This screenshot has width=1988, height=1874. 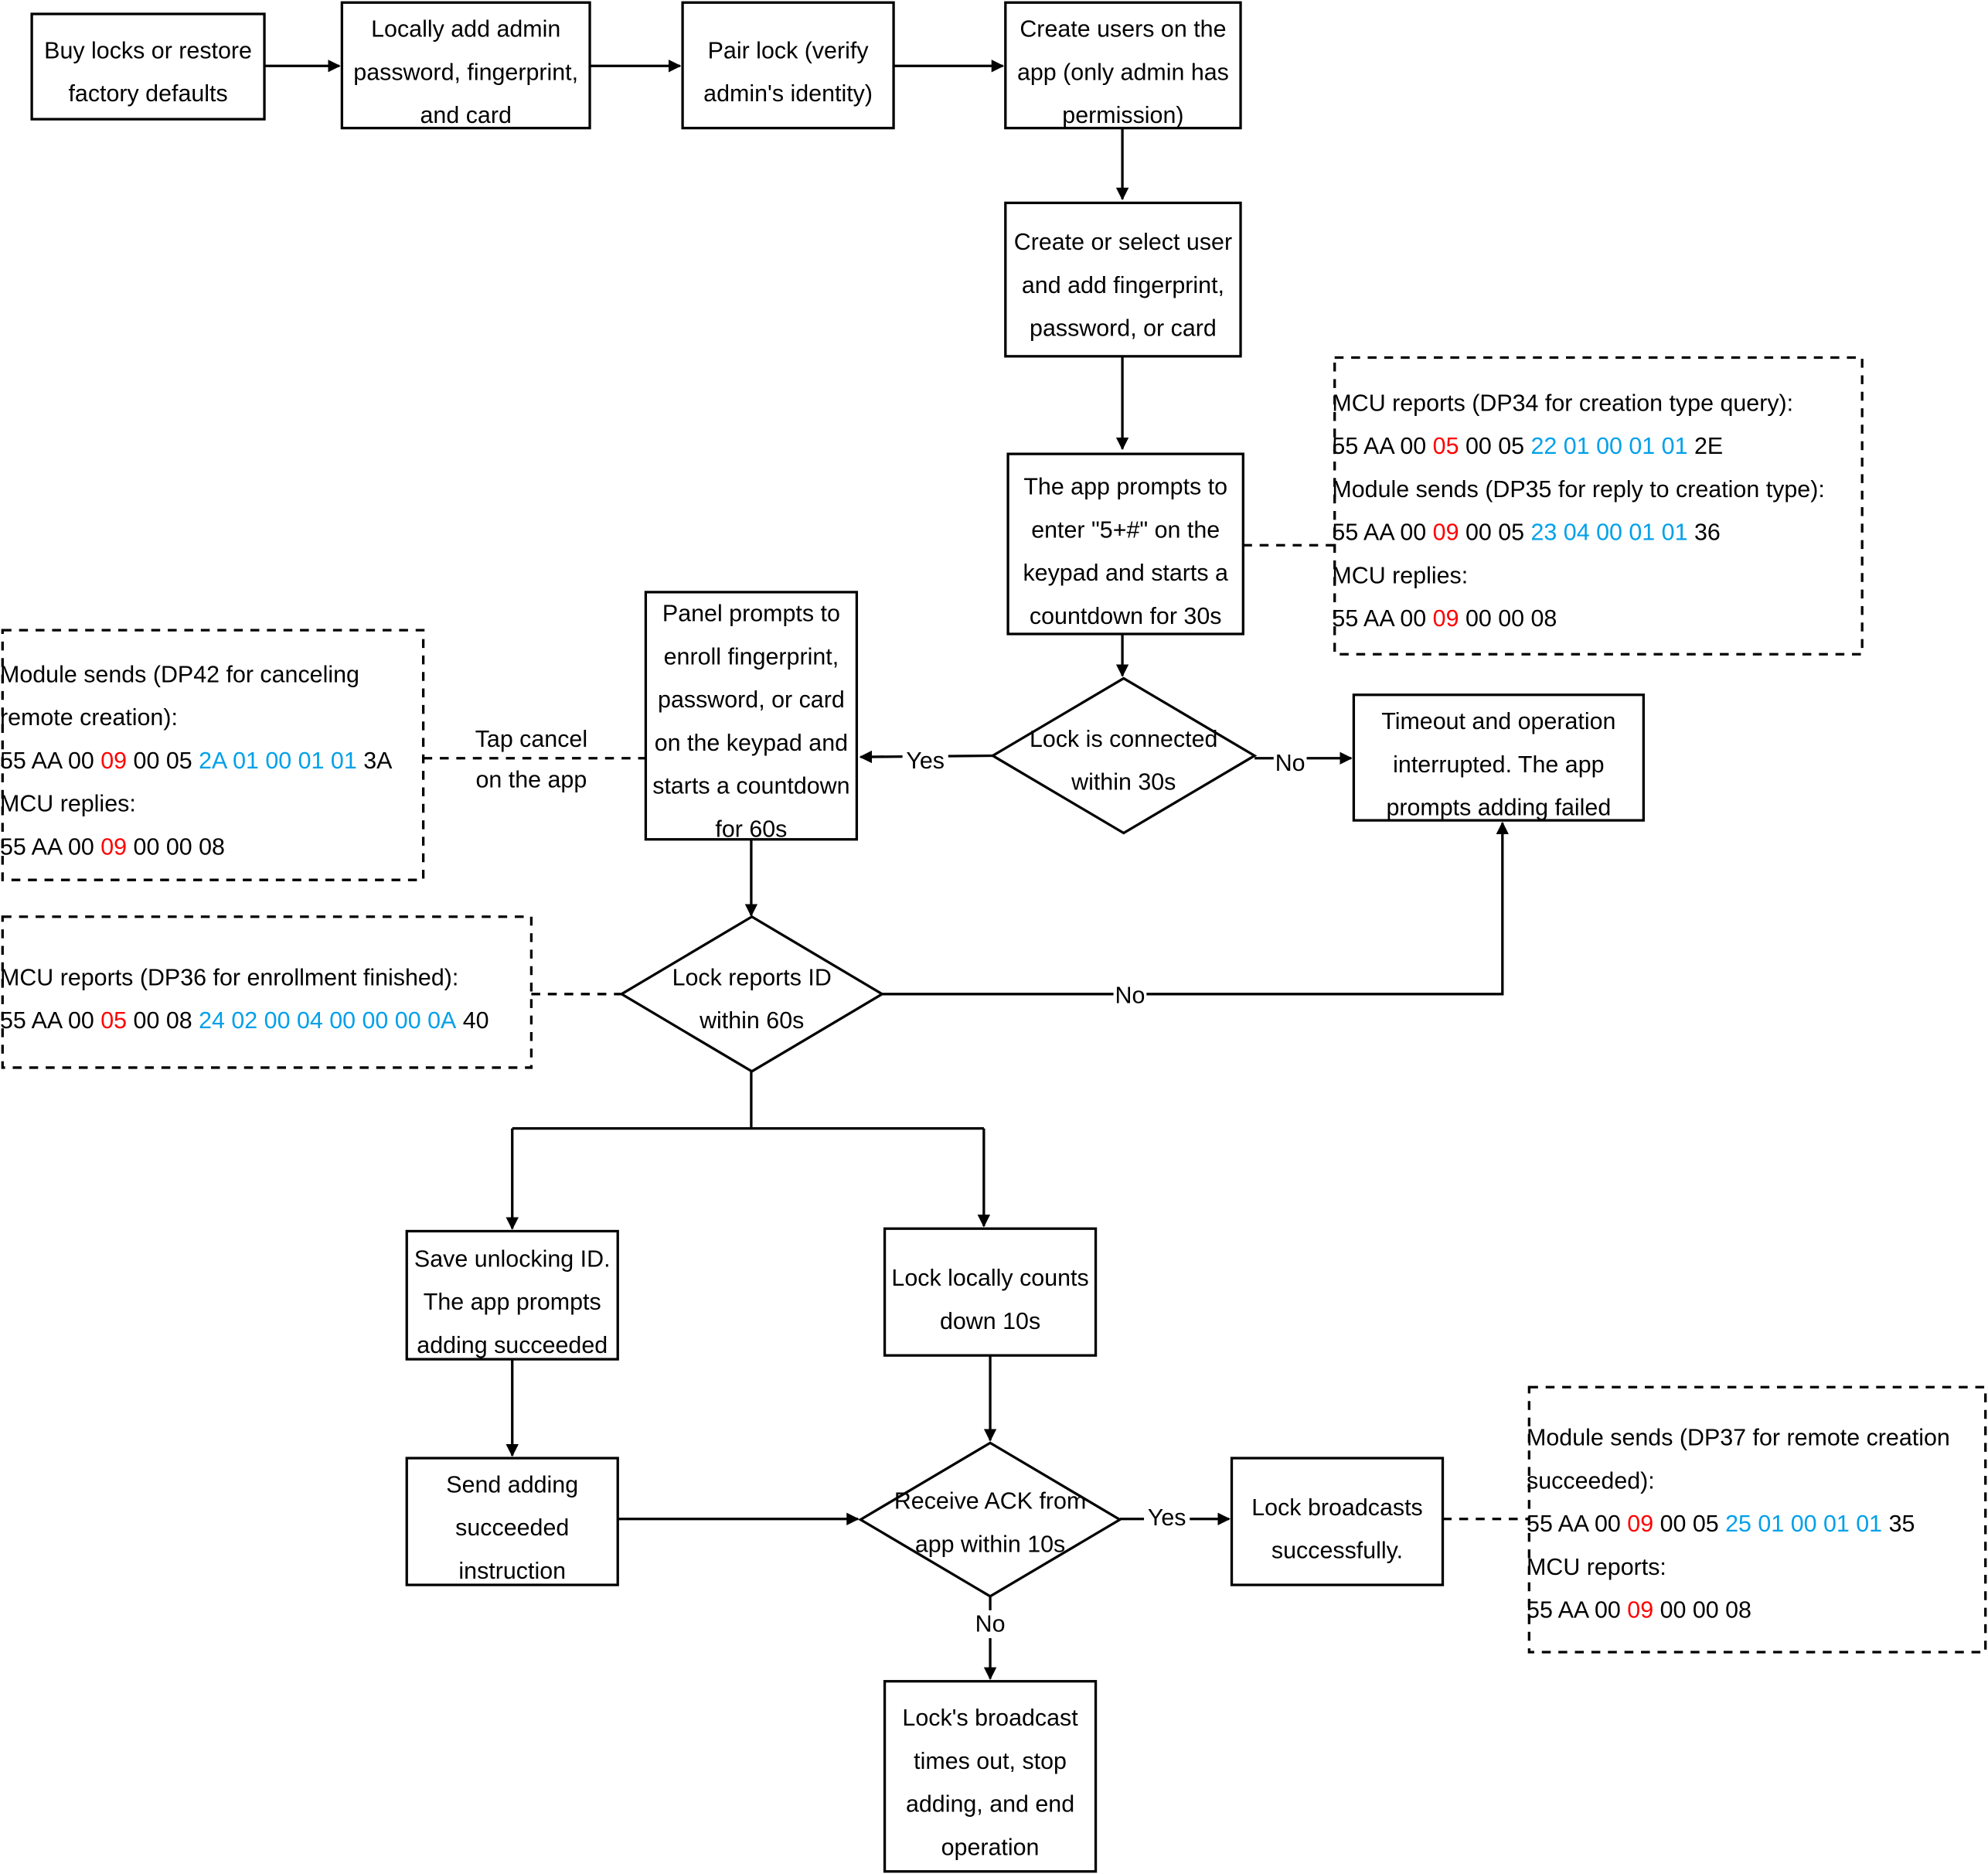 I want to click on annotation-segment: succeeded):, so click(x=1591, y=1480).